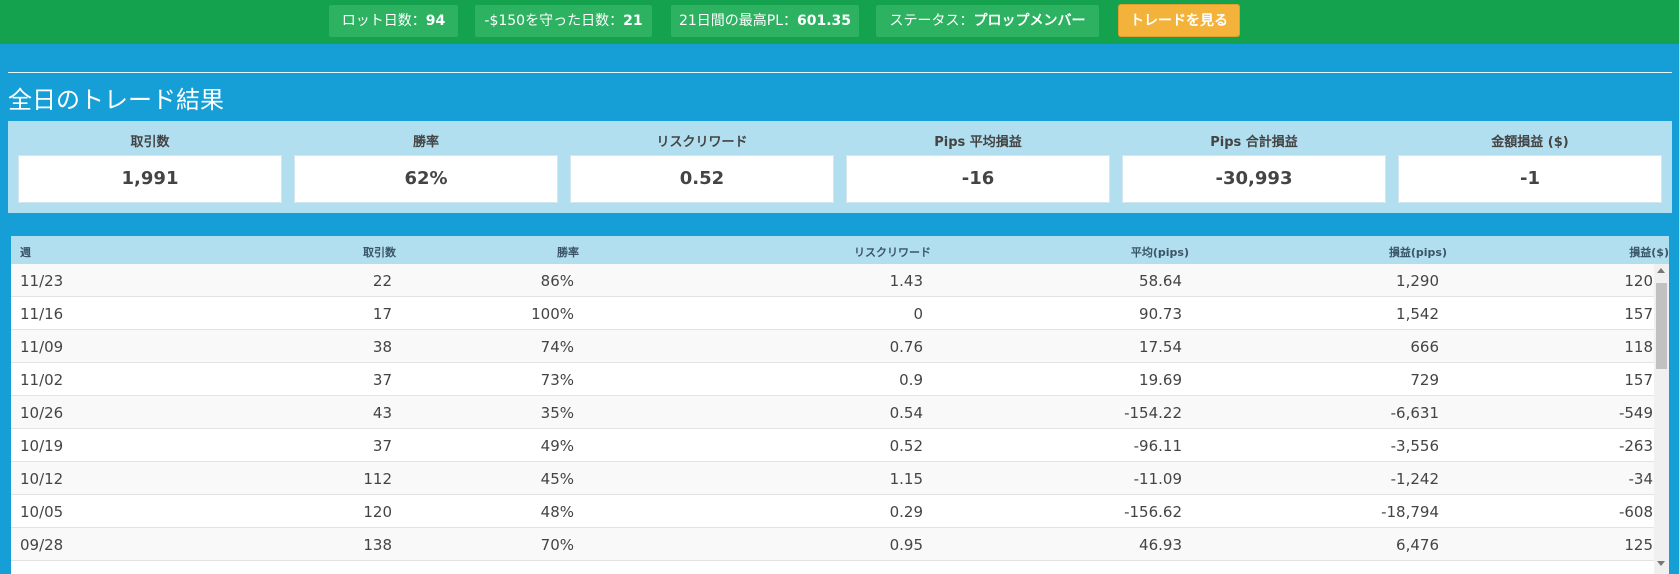 The height and width of the screenshot is (574, 1679). What do you see at coordinates (1160, 281) in the screenshot?
I see `cell-avg-pips: 58.64` at bounding box center [1160, 281].